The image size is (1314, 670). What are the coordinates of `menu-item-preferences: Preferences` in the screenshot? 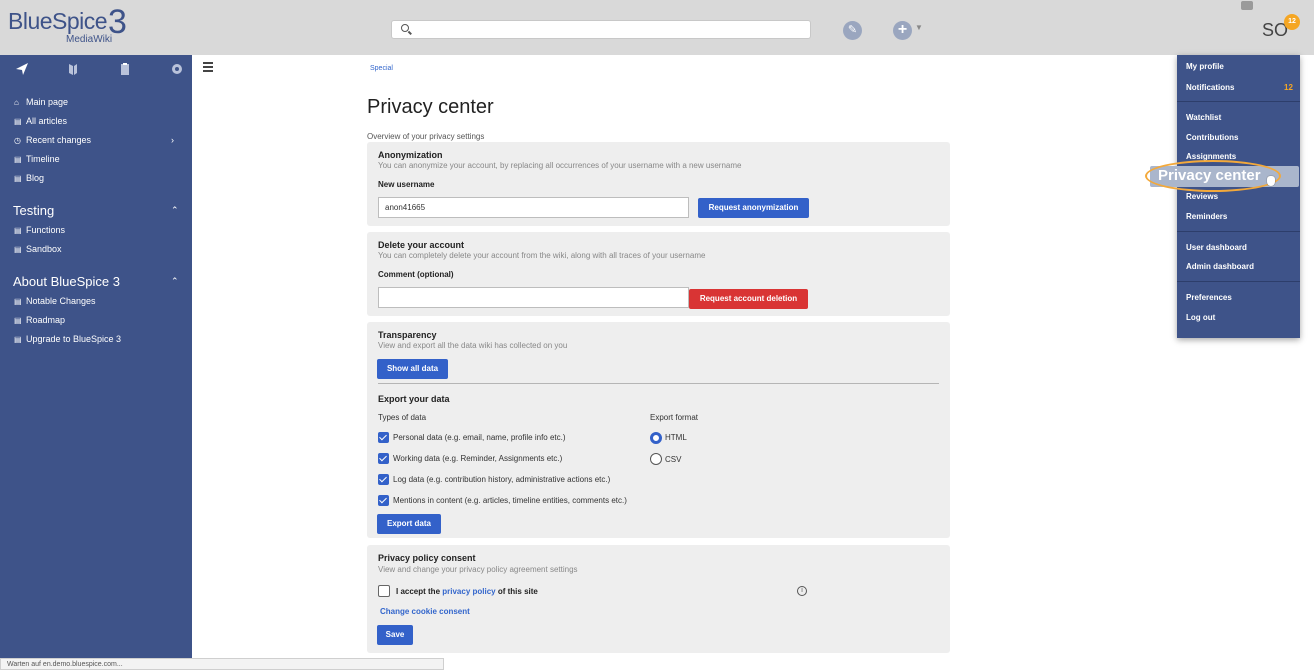 It's located at (1209, 297).